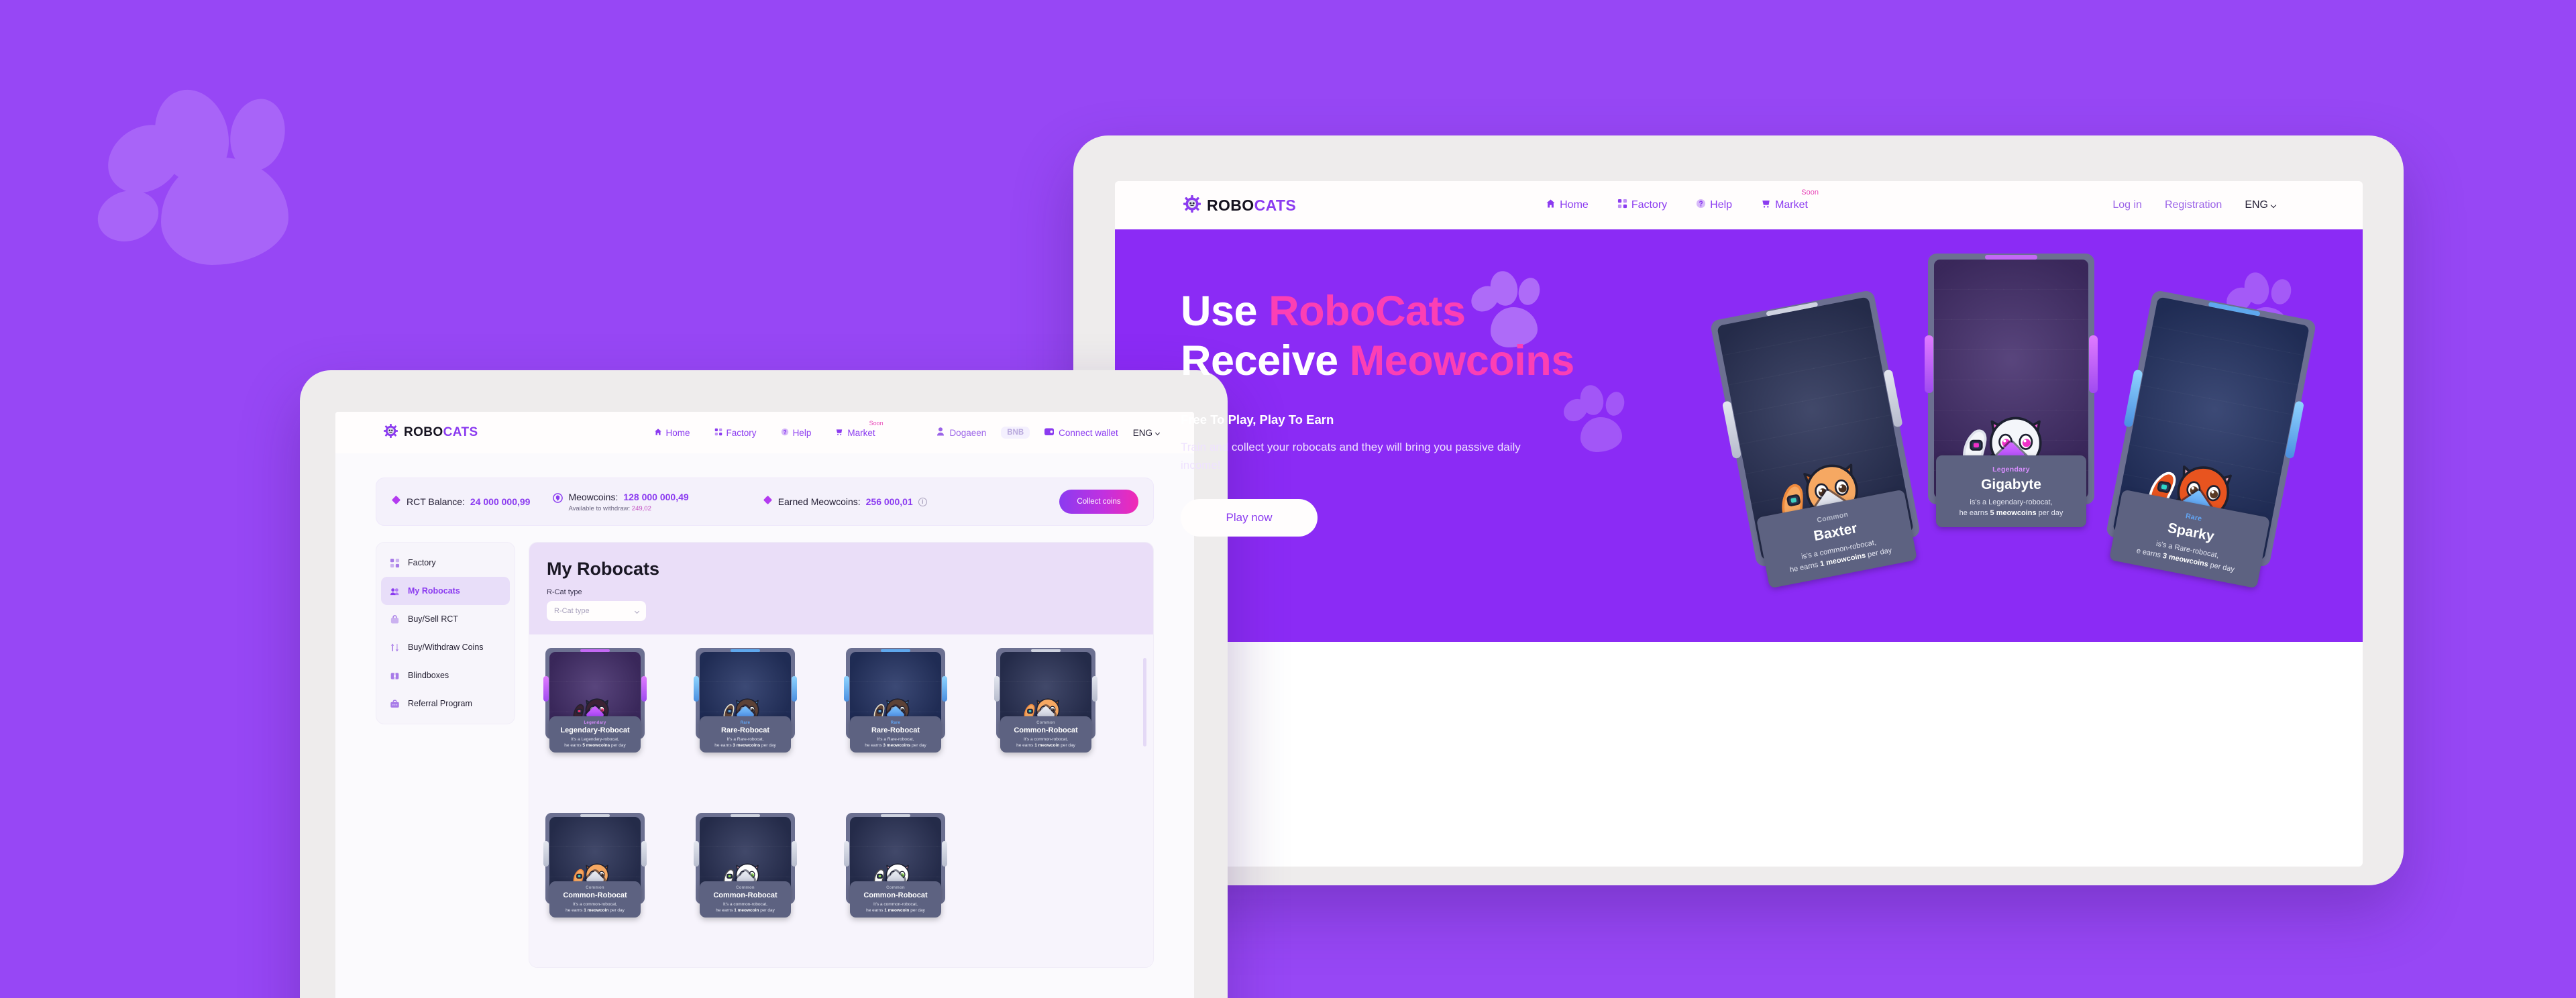  I want to click on tablet-logo-text: ROBOCATS, so click(441, 432).